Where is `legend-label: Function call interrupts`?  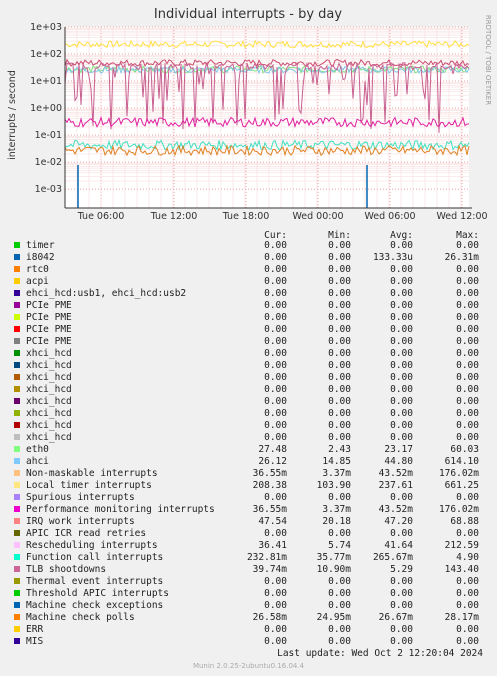 legend-label: Function call interrupts is located at coordinates (95, 557).